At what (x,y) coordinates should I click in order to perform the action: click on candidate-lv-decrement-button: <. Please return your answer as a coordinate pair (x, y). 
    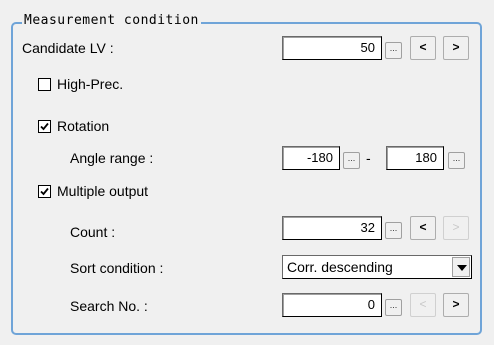
    Looking at the image, I should click on (423, 48).